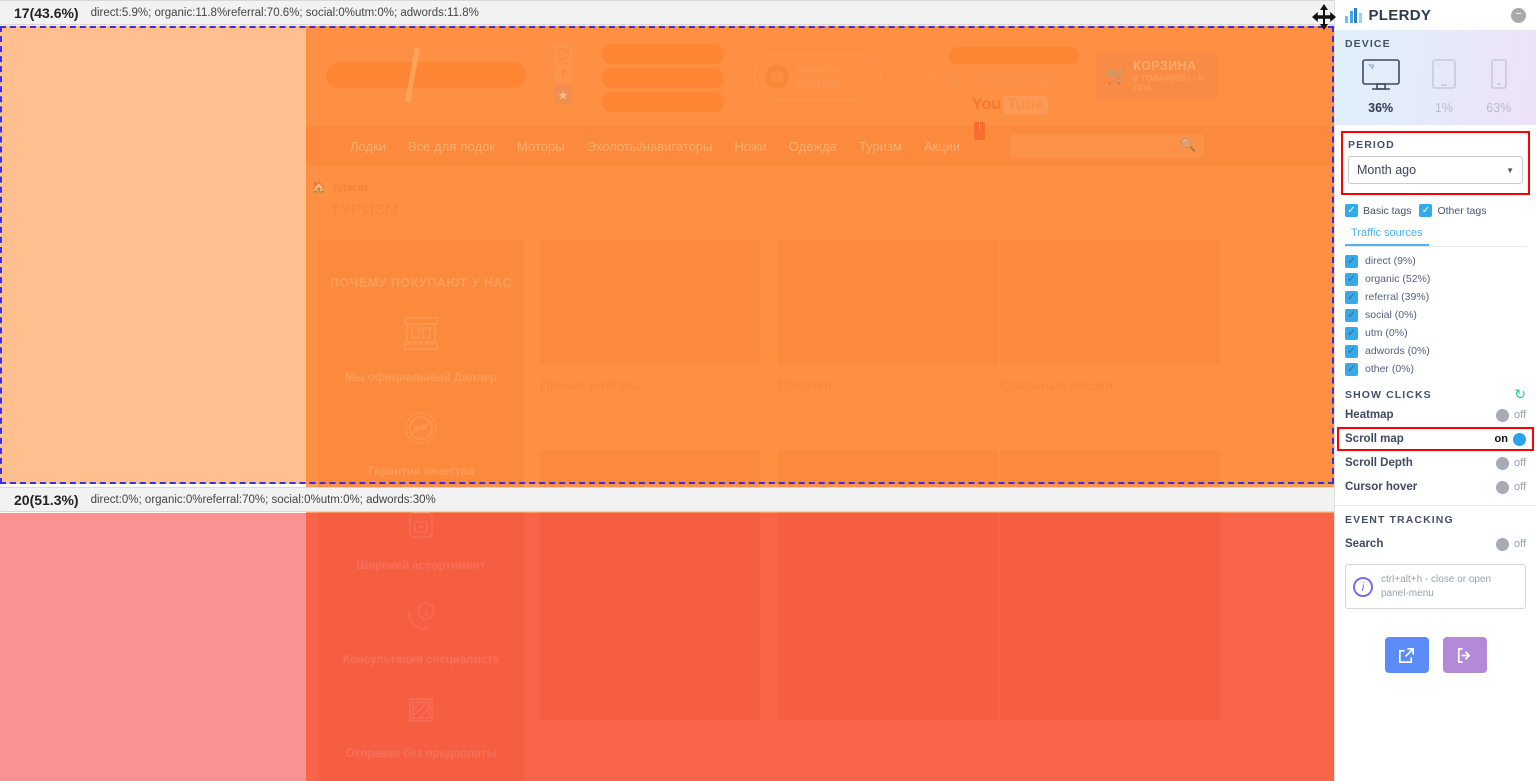 The image size is (1536, 781). I want to click on benefit-item: Мы официальный Диллер, so click(421, 348).